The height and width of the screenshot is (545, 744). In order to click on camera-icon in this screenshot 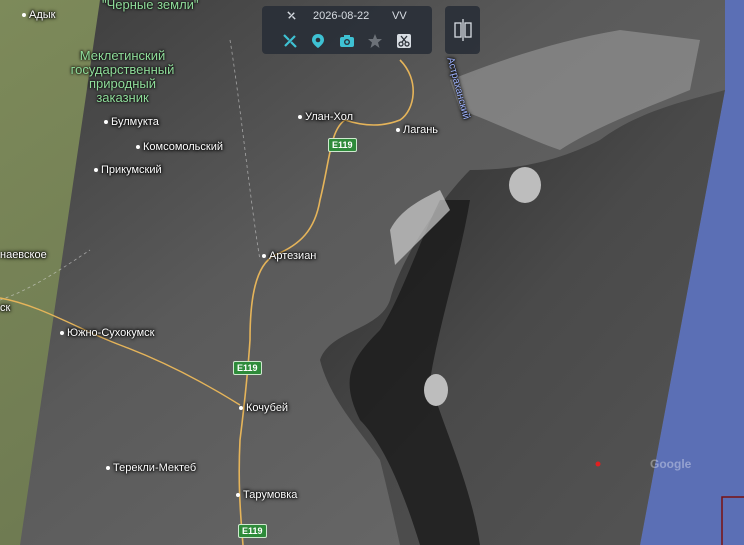, I will do `click(347, 41)`.